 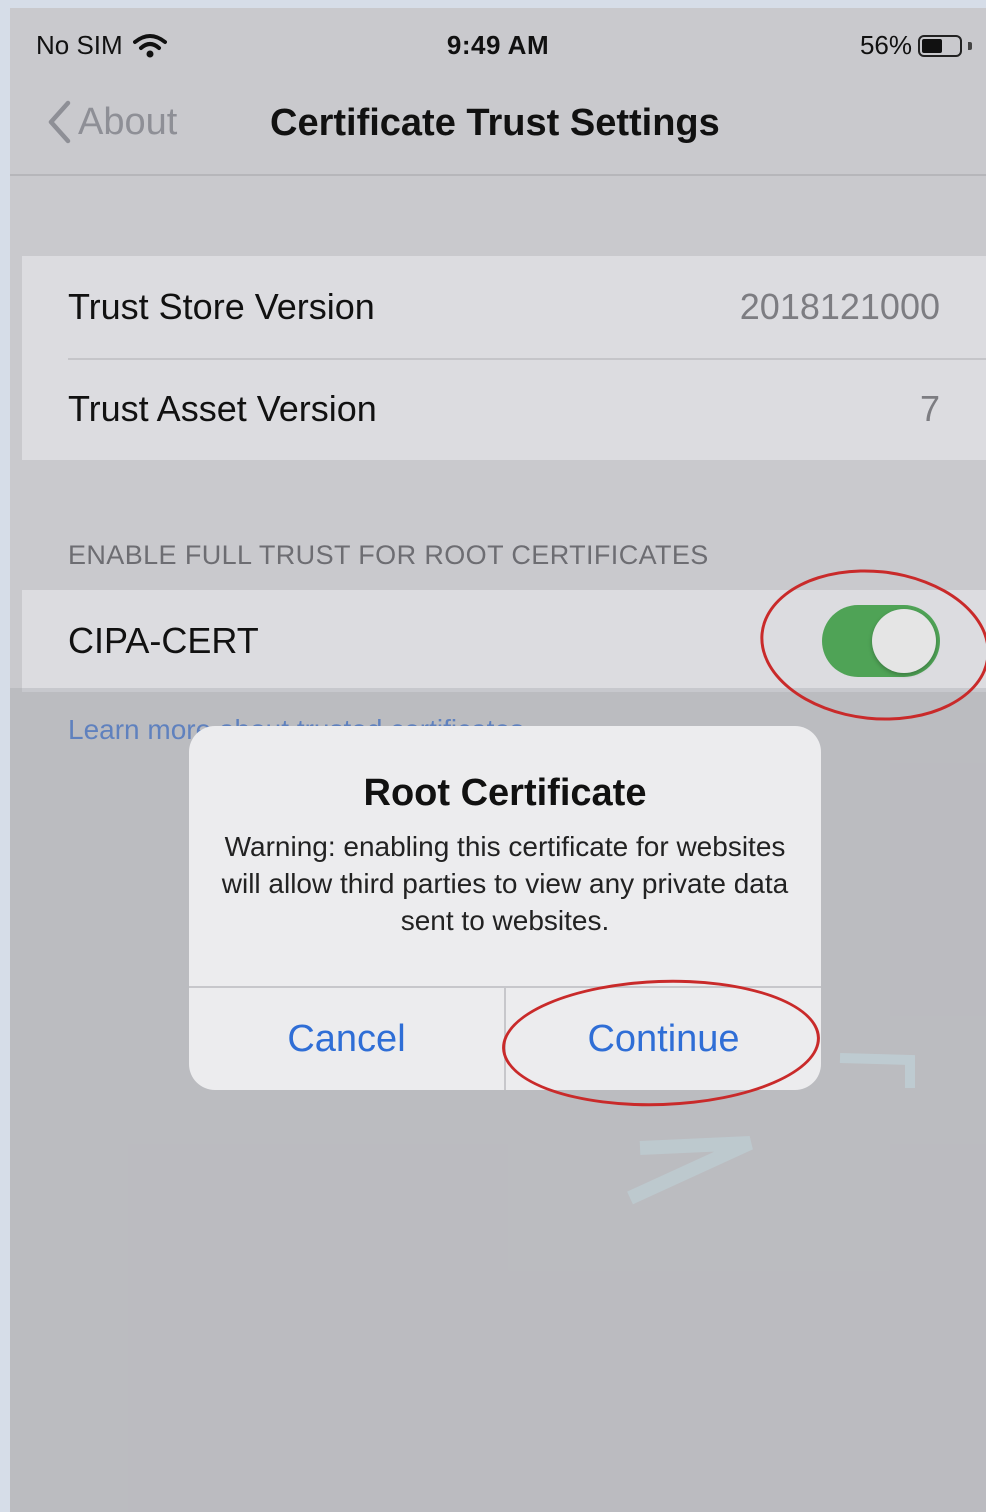 I want to click on back-button: About, so click(x=111, y=122).